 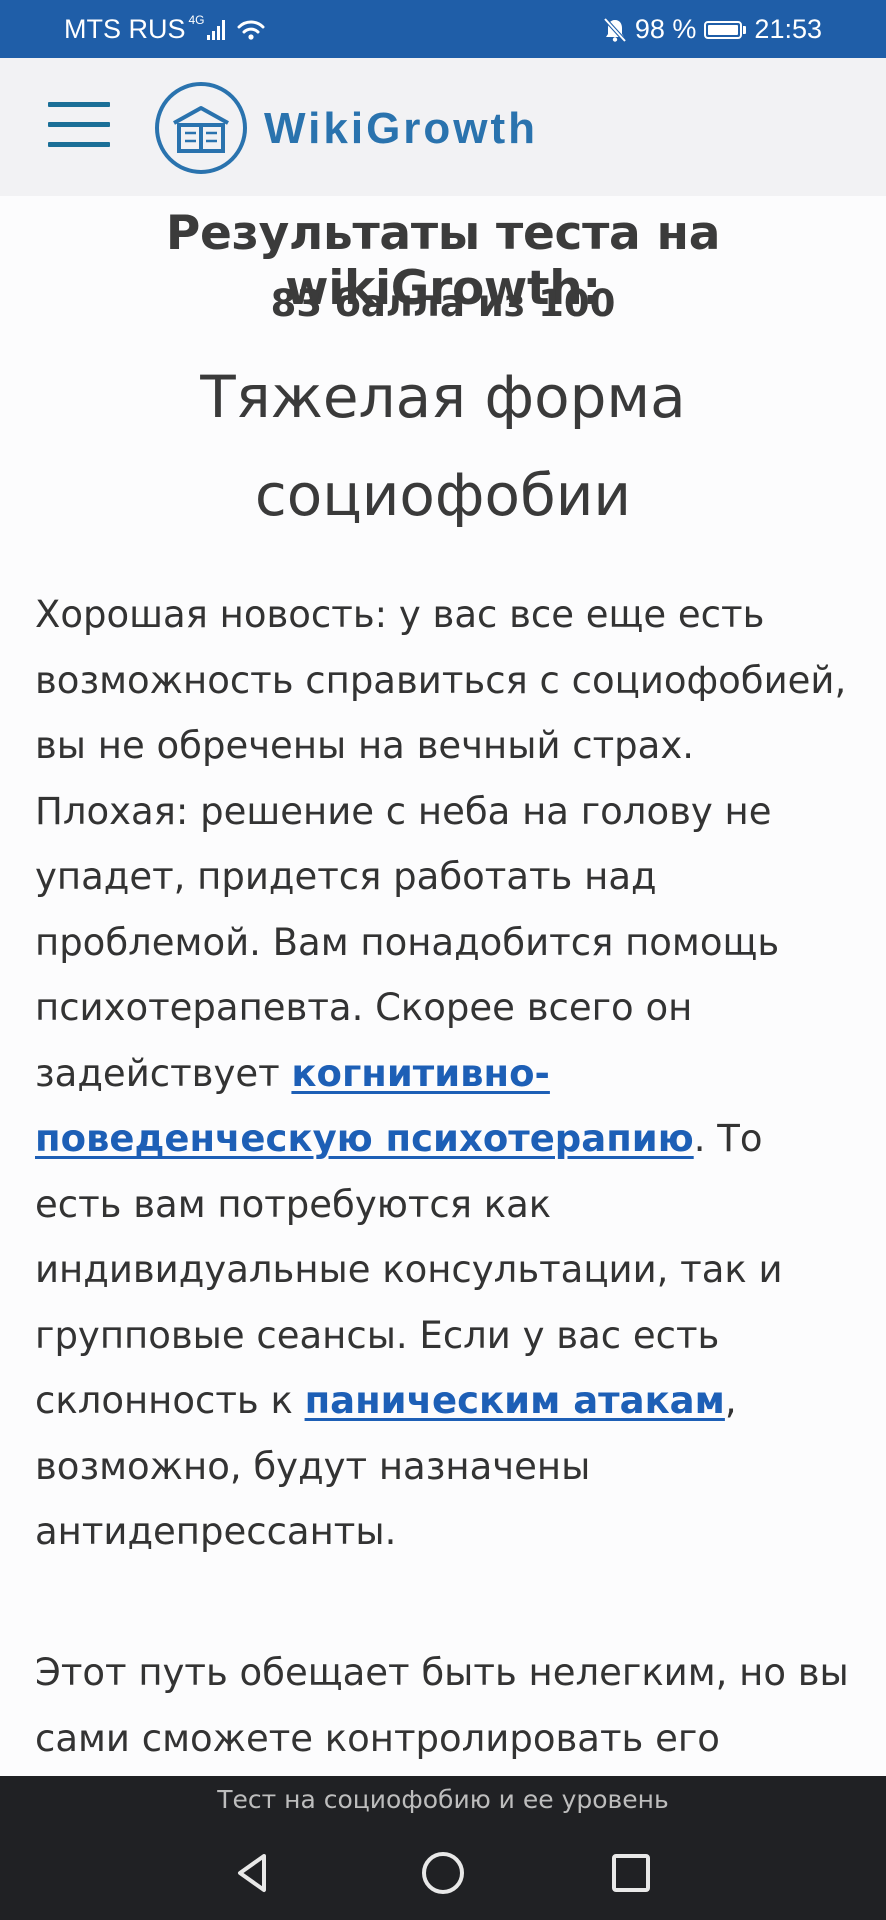 What do you see at coordinates (79, 125) in the screenshot?
I see `hamburger-icon` at bounding box center [79, 125].